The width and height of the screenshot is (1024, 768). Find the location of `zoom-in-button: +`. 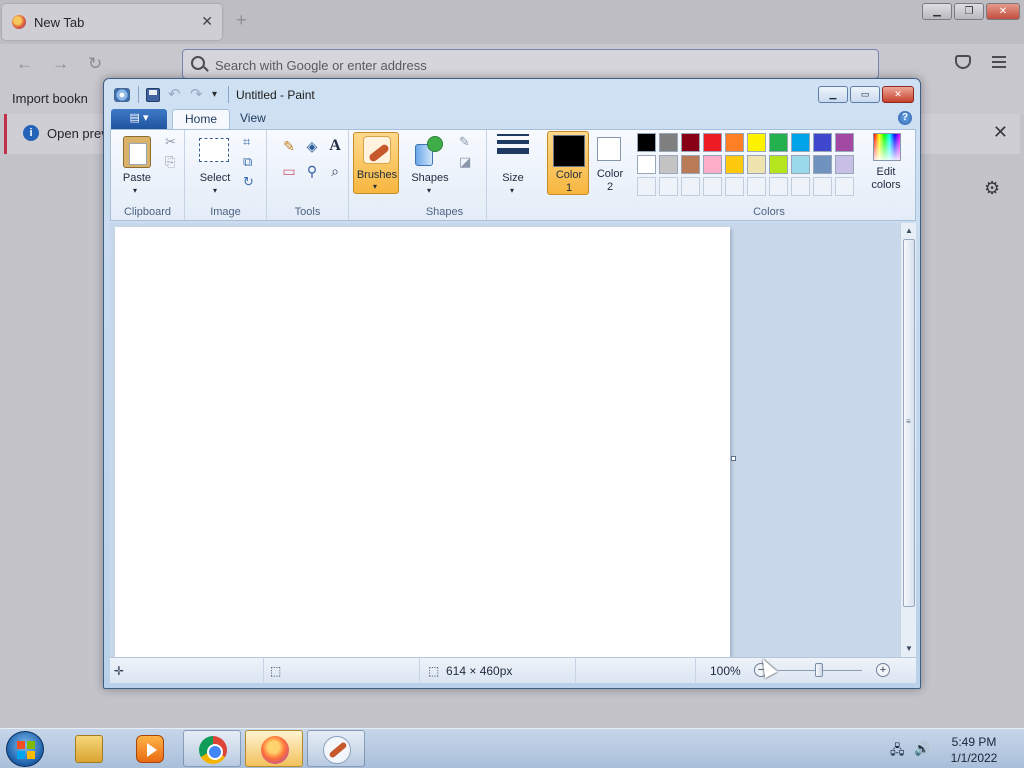

zoom-in-button: + is located at coordinates (883, 670).